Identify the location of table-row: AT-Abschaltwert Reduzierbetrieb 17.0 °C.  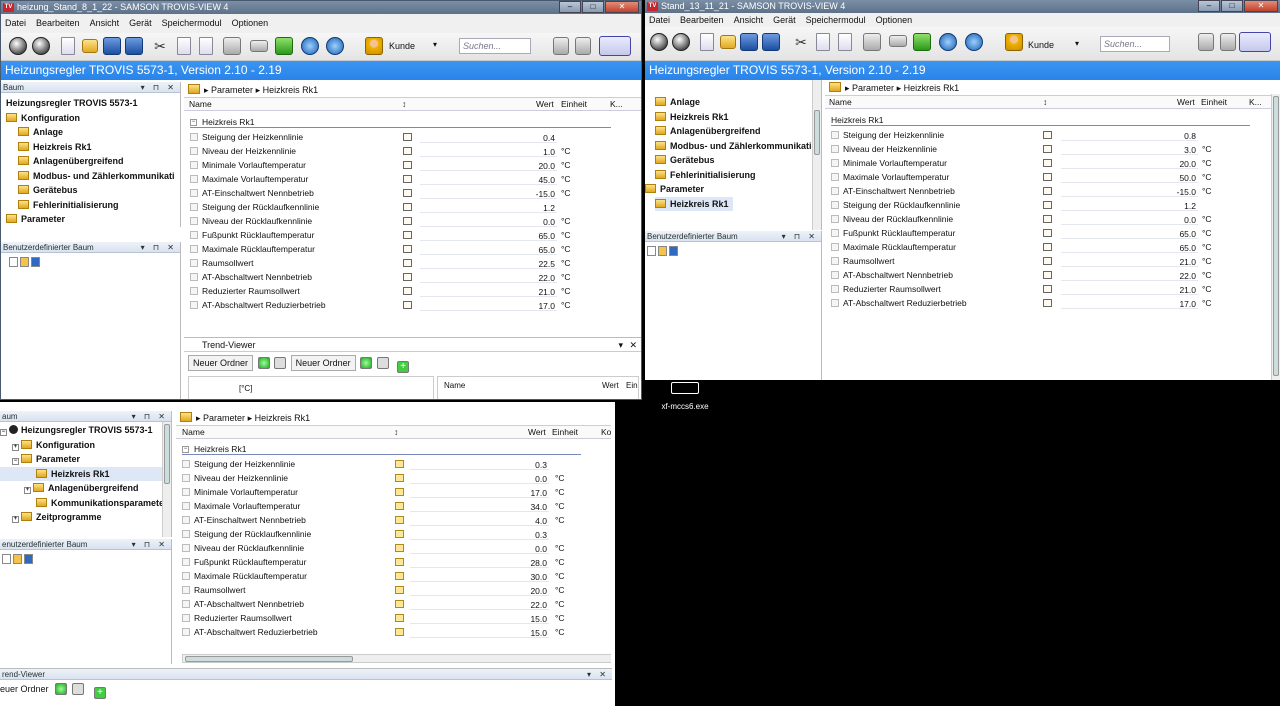
(412, 305).